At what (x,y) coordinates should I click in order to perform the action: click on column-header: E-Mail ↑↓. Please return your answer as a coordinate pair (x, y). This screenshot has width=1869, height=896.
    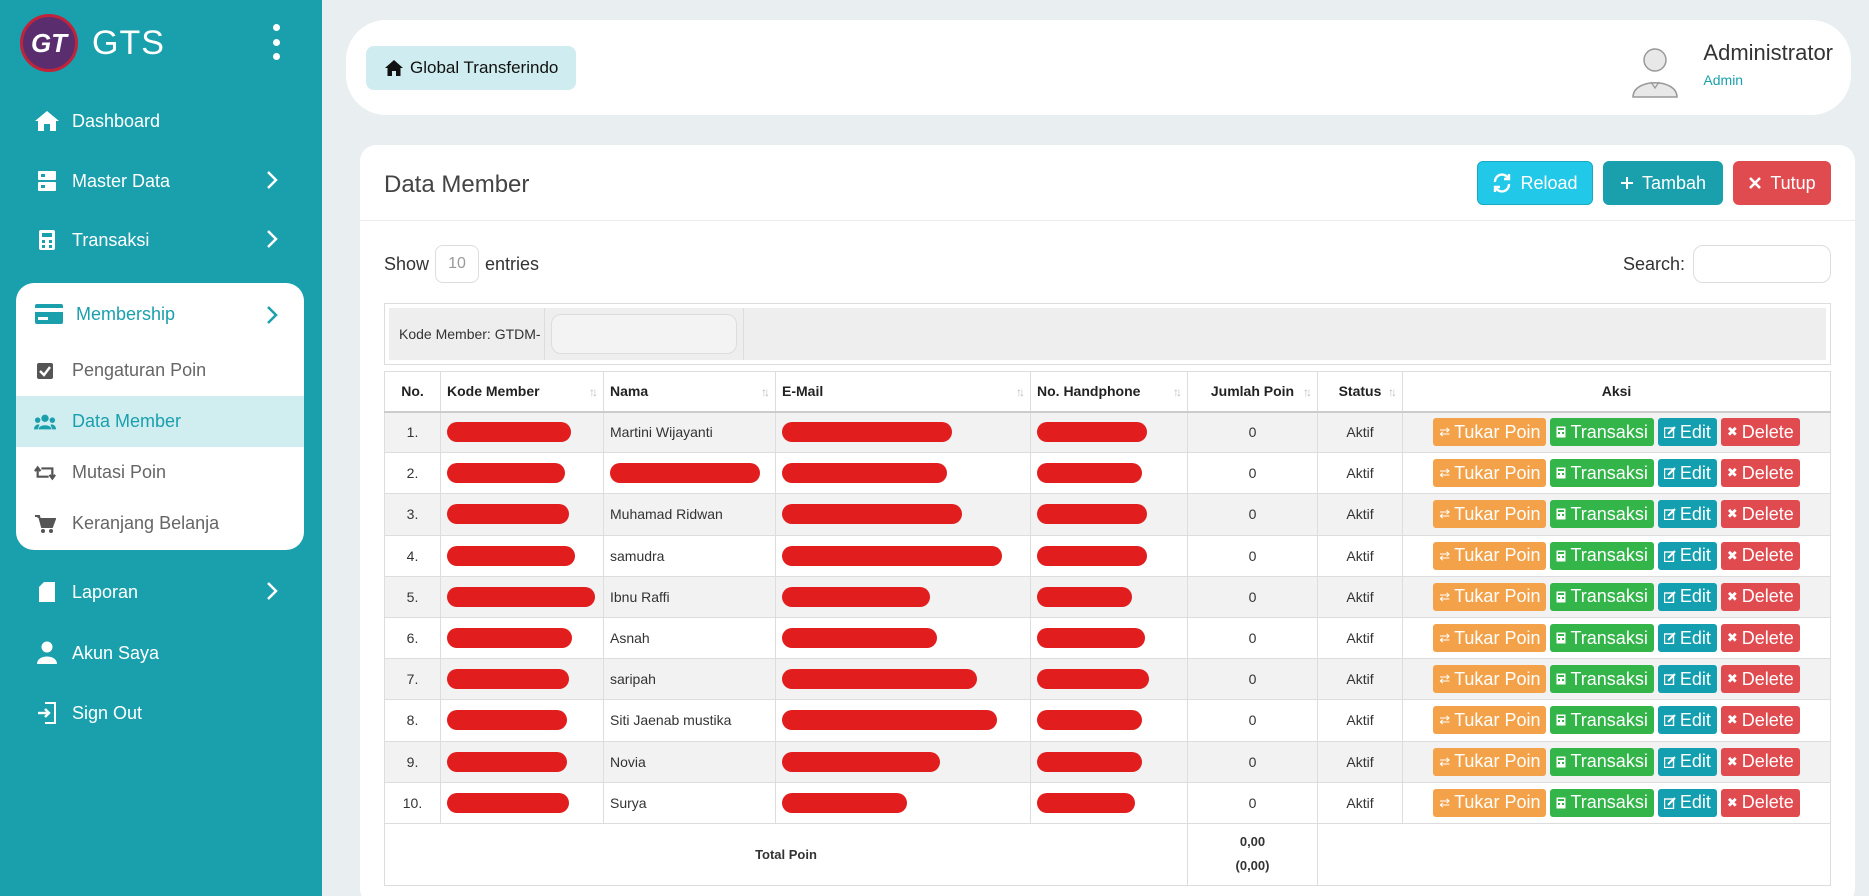
    Looking at the image, I should click on (903, 392).